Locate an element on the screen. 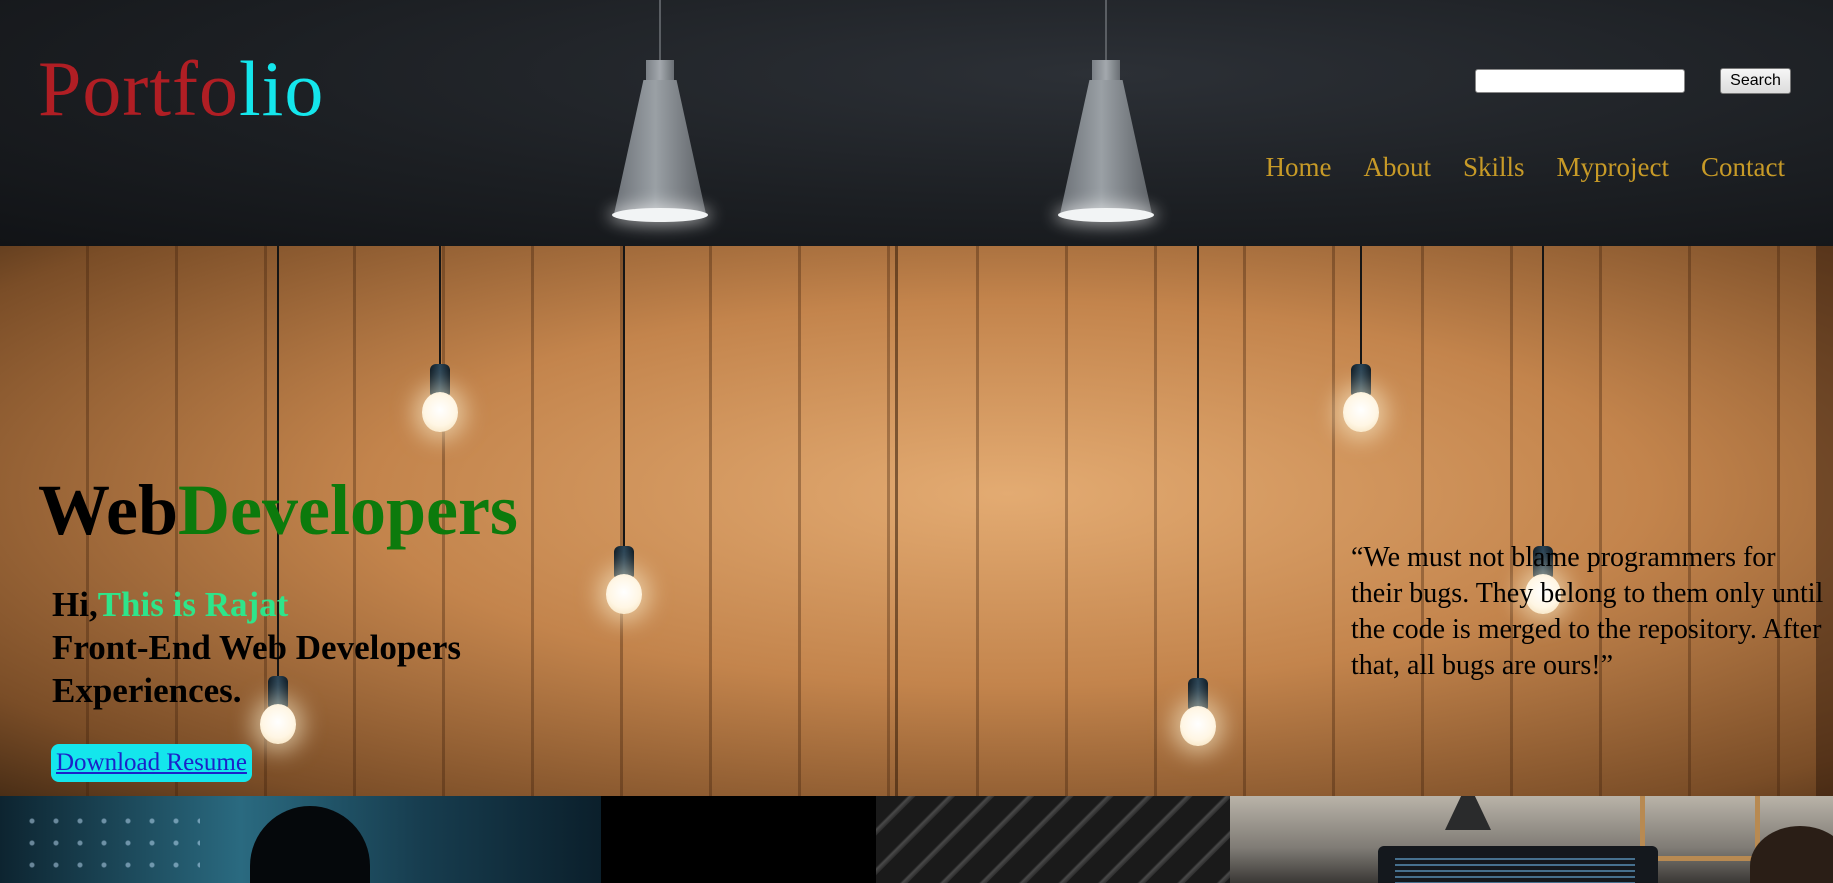 The height and width of the screenshot is (883, 1833). search-button: Search is located at coordinates (1755, 81).